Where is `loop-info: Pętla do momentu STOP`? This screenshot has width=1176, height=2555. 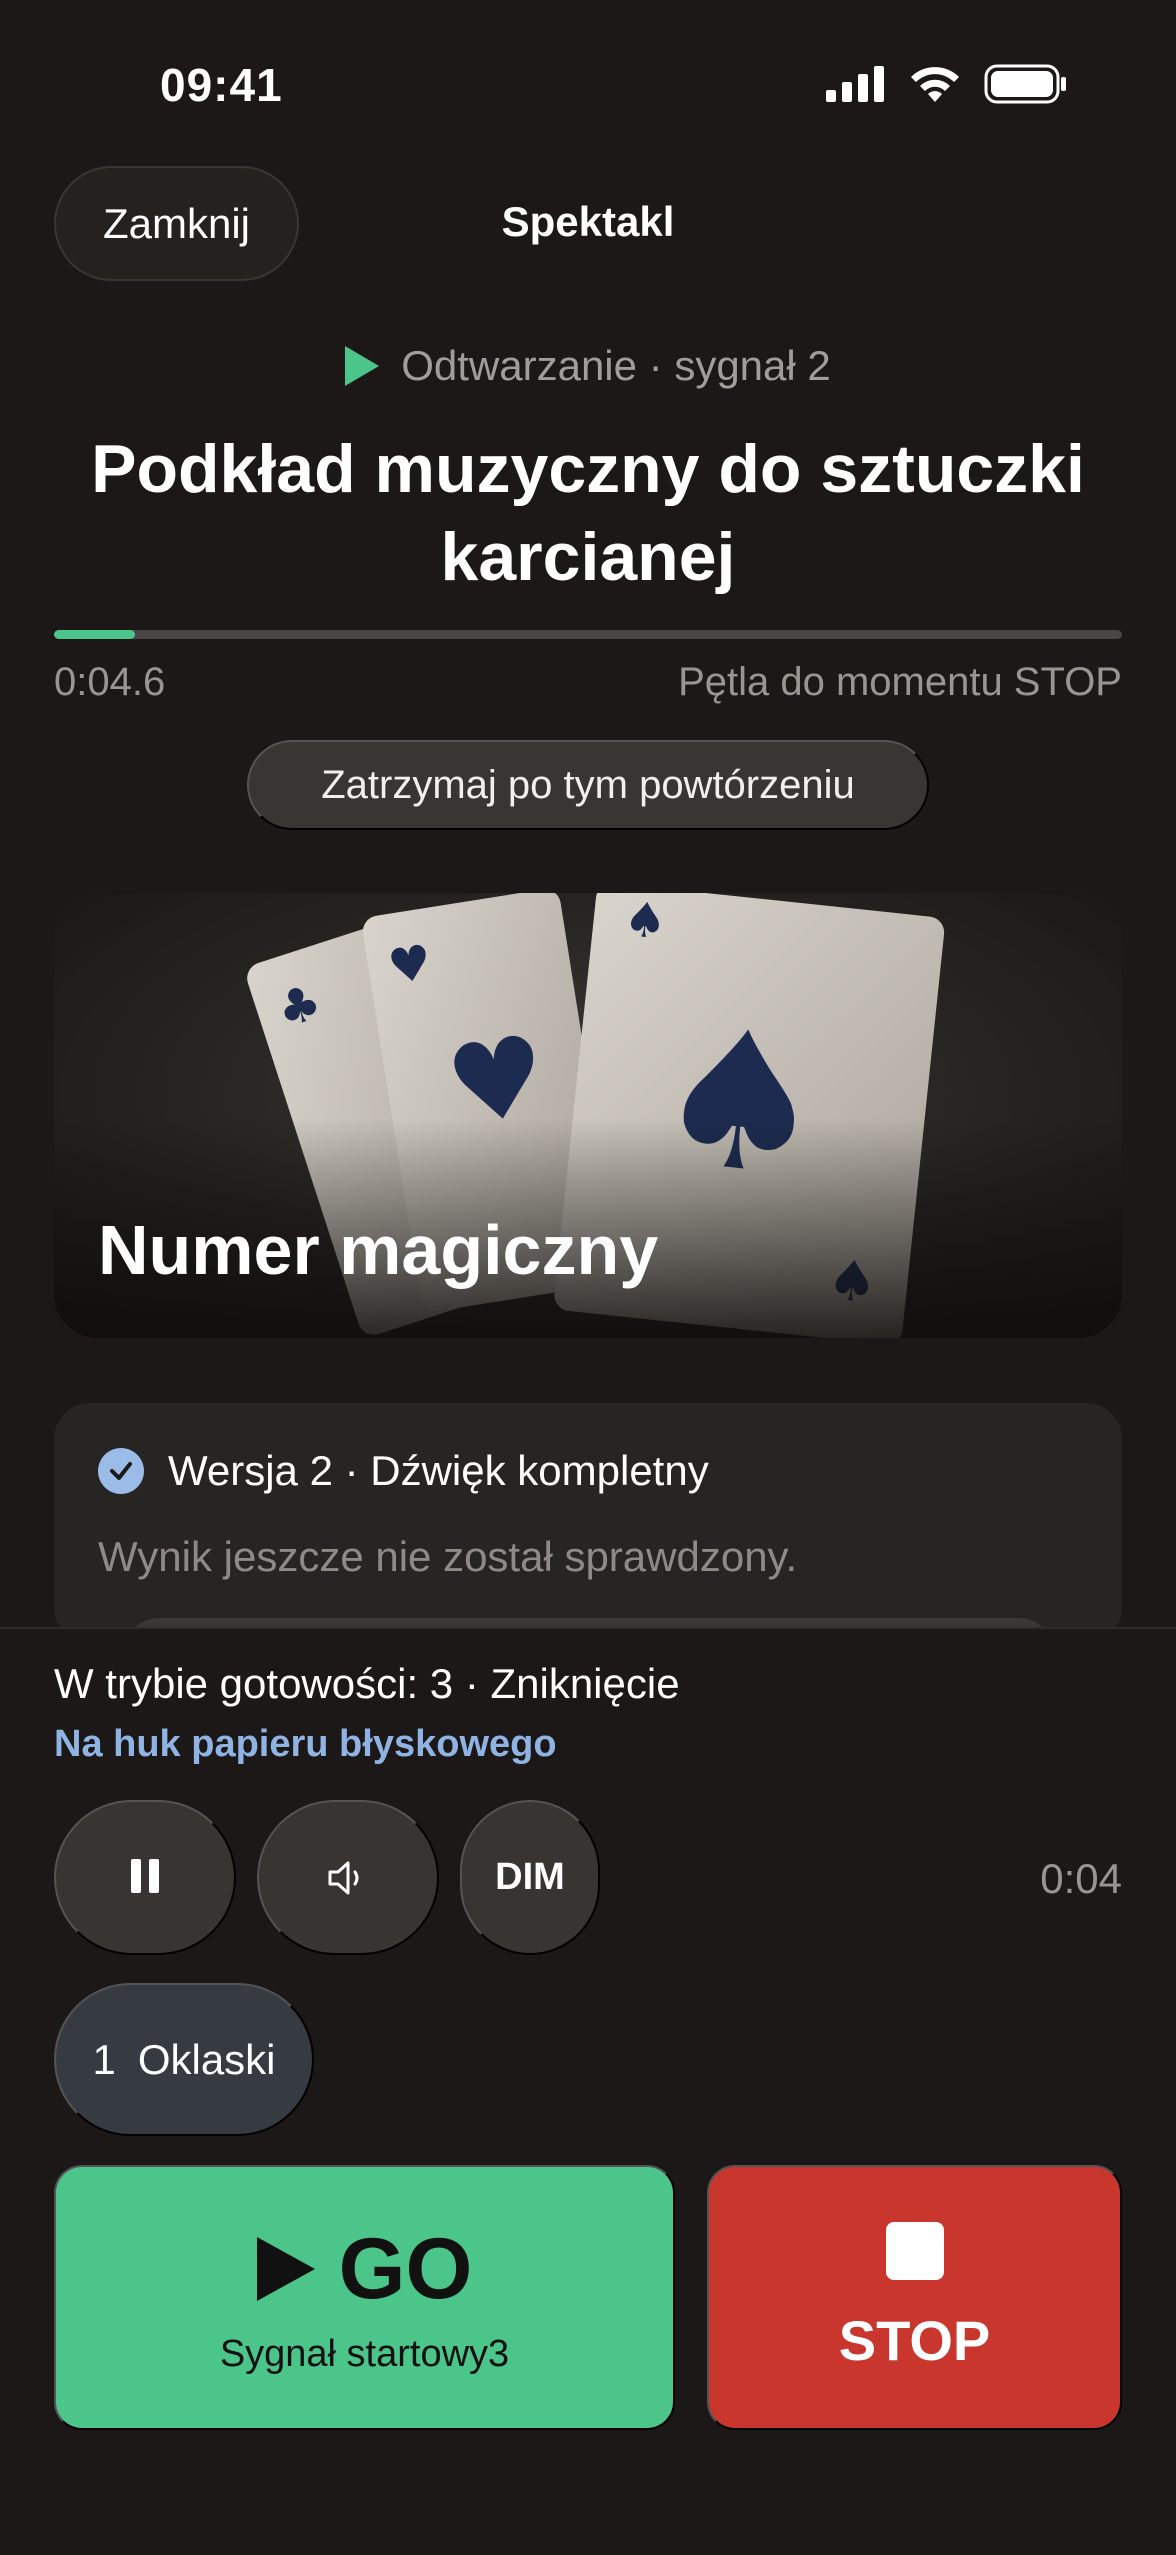
loop-info: Pętla do momentu STOP is located at coordinates (900, 682).